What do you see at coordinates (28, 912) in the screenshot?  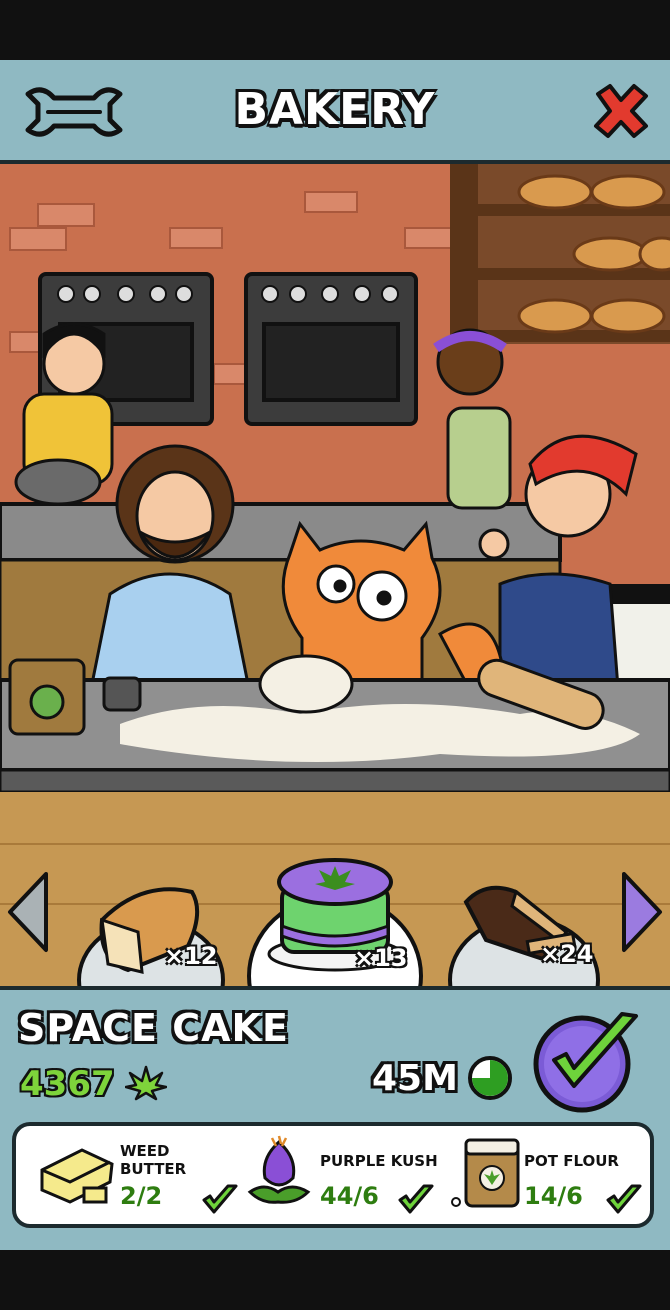 I see `previous-arrow-icon` at bounding box center [28, 912].